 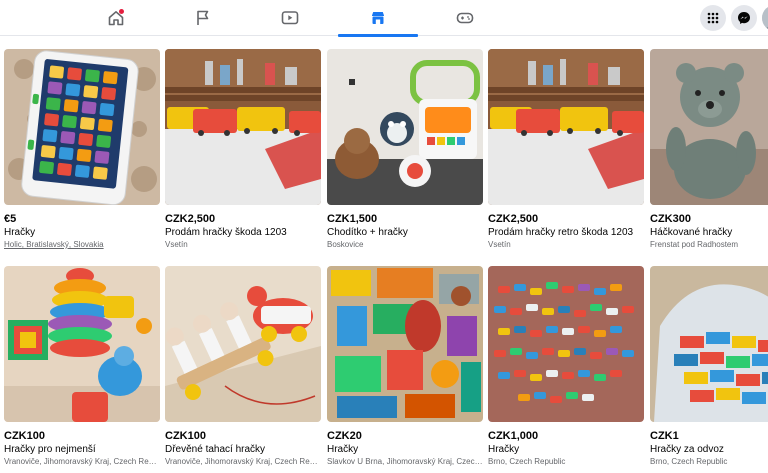 I want to click on listing-price: €5, so click(x=10, y=219).